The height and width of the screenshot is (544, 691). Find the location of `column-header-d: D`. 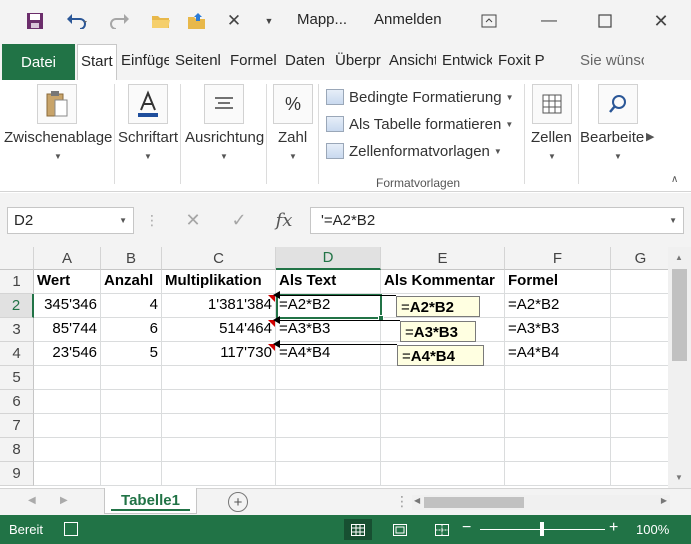

column-header-d: D is located at coordinates (328, 258).